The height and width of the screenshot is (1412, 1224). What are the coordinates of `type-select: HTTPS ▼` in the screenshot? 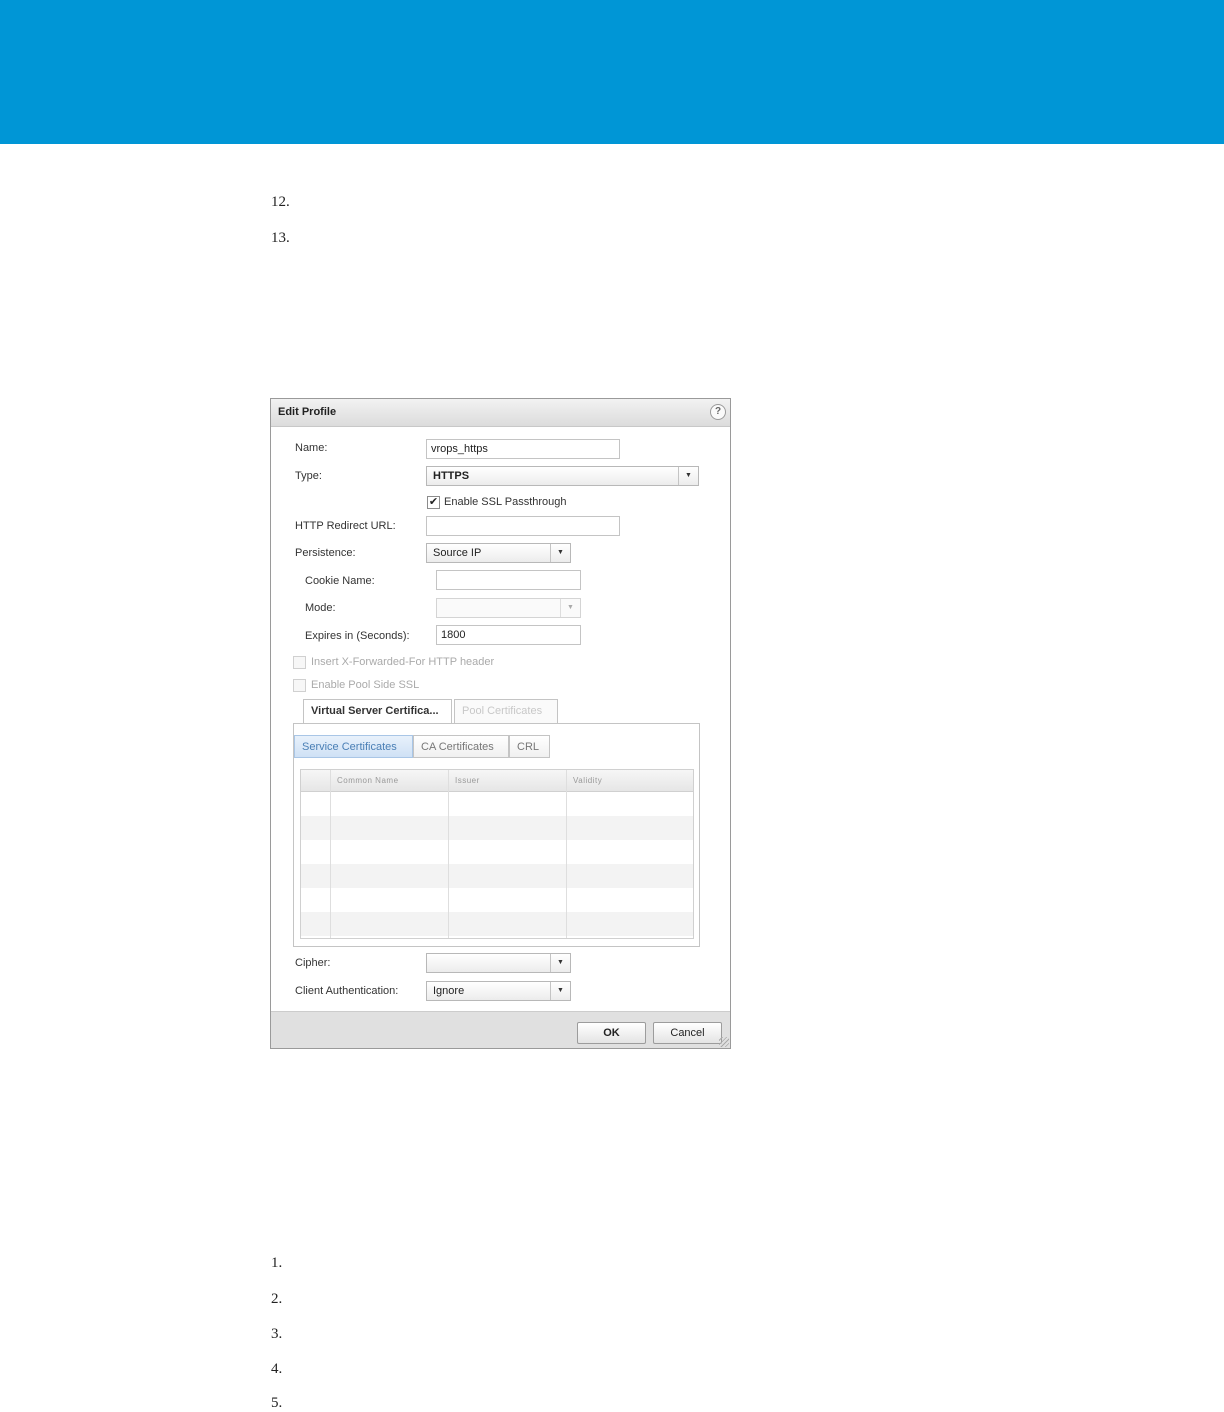 It's located at (562, 476).